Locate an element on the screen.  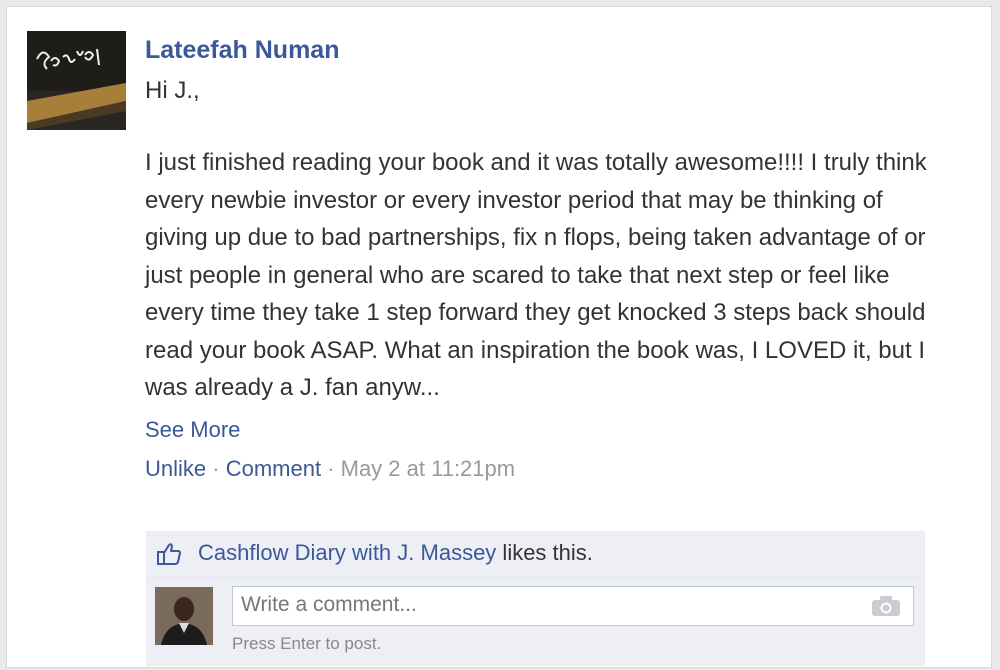
camera-icon is located at coordinates (886, 606).